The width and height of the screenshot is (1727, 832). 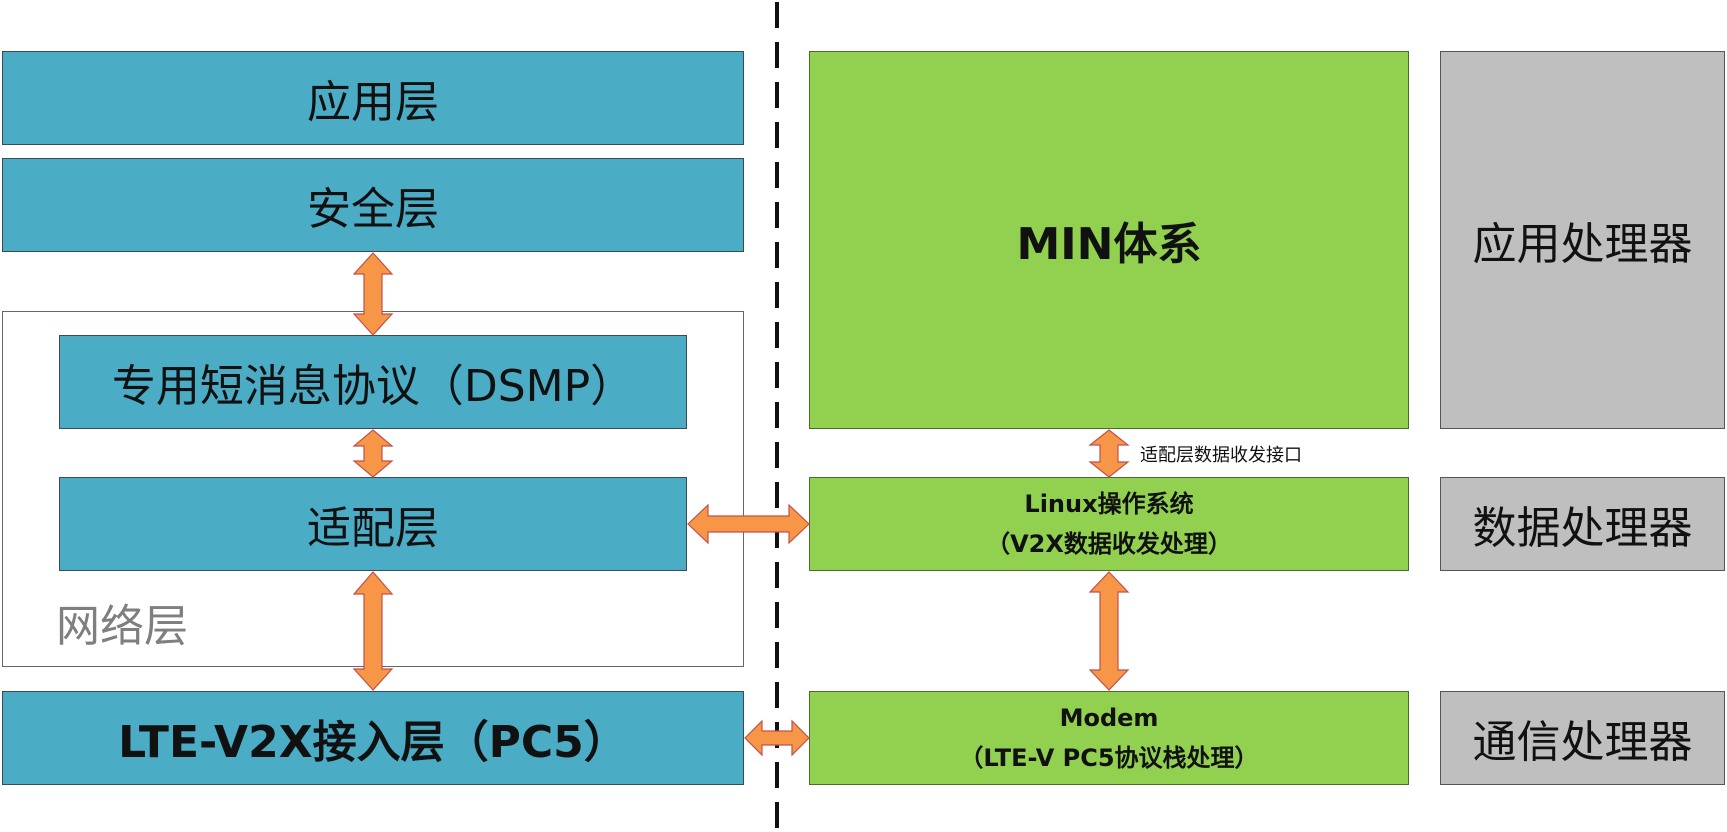 I want to click on dsmp-adaptation-arrow, so click(x=373, y=453).